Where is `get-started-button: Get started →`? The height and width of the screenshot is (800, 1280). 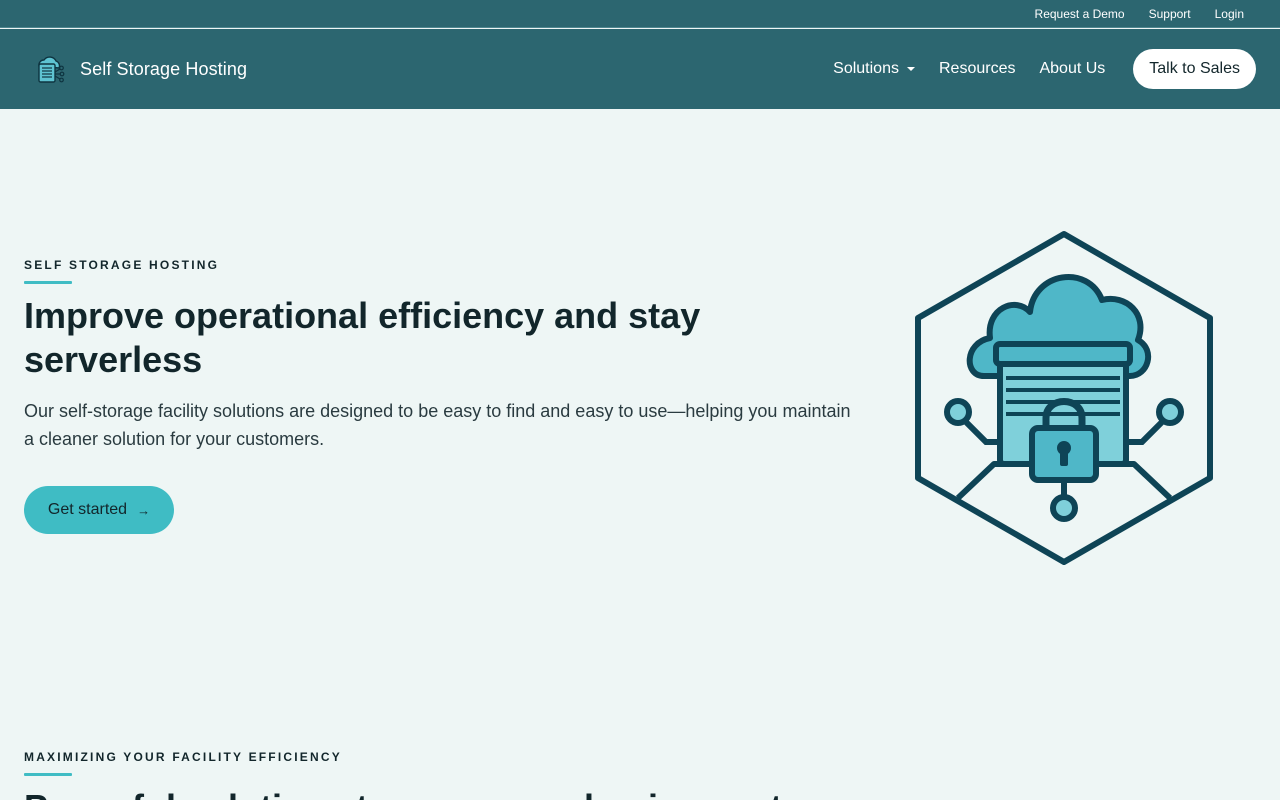
get-started-button: Get started → is located at coordinates (99, 510).